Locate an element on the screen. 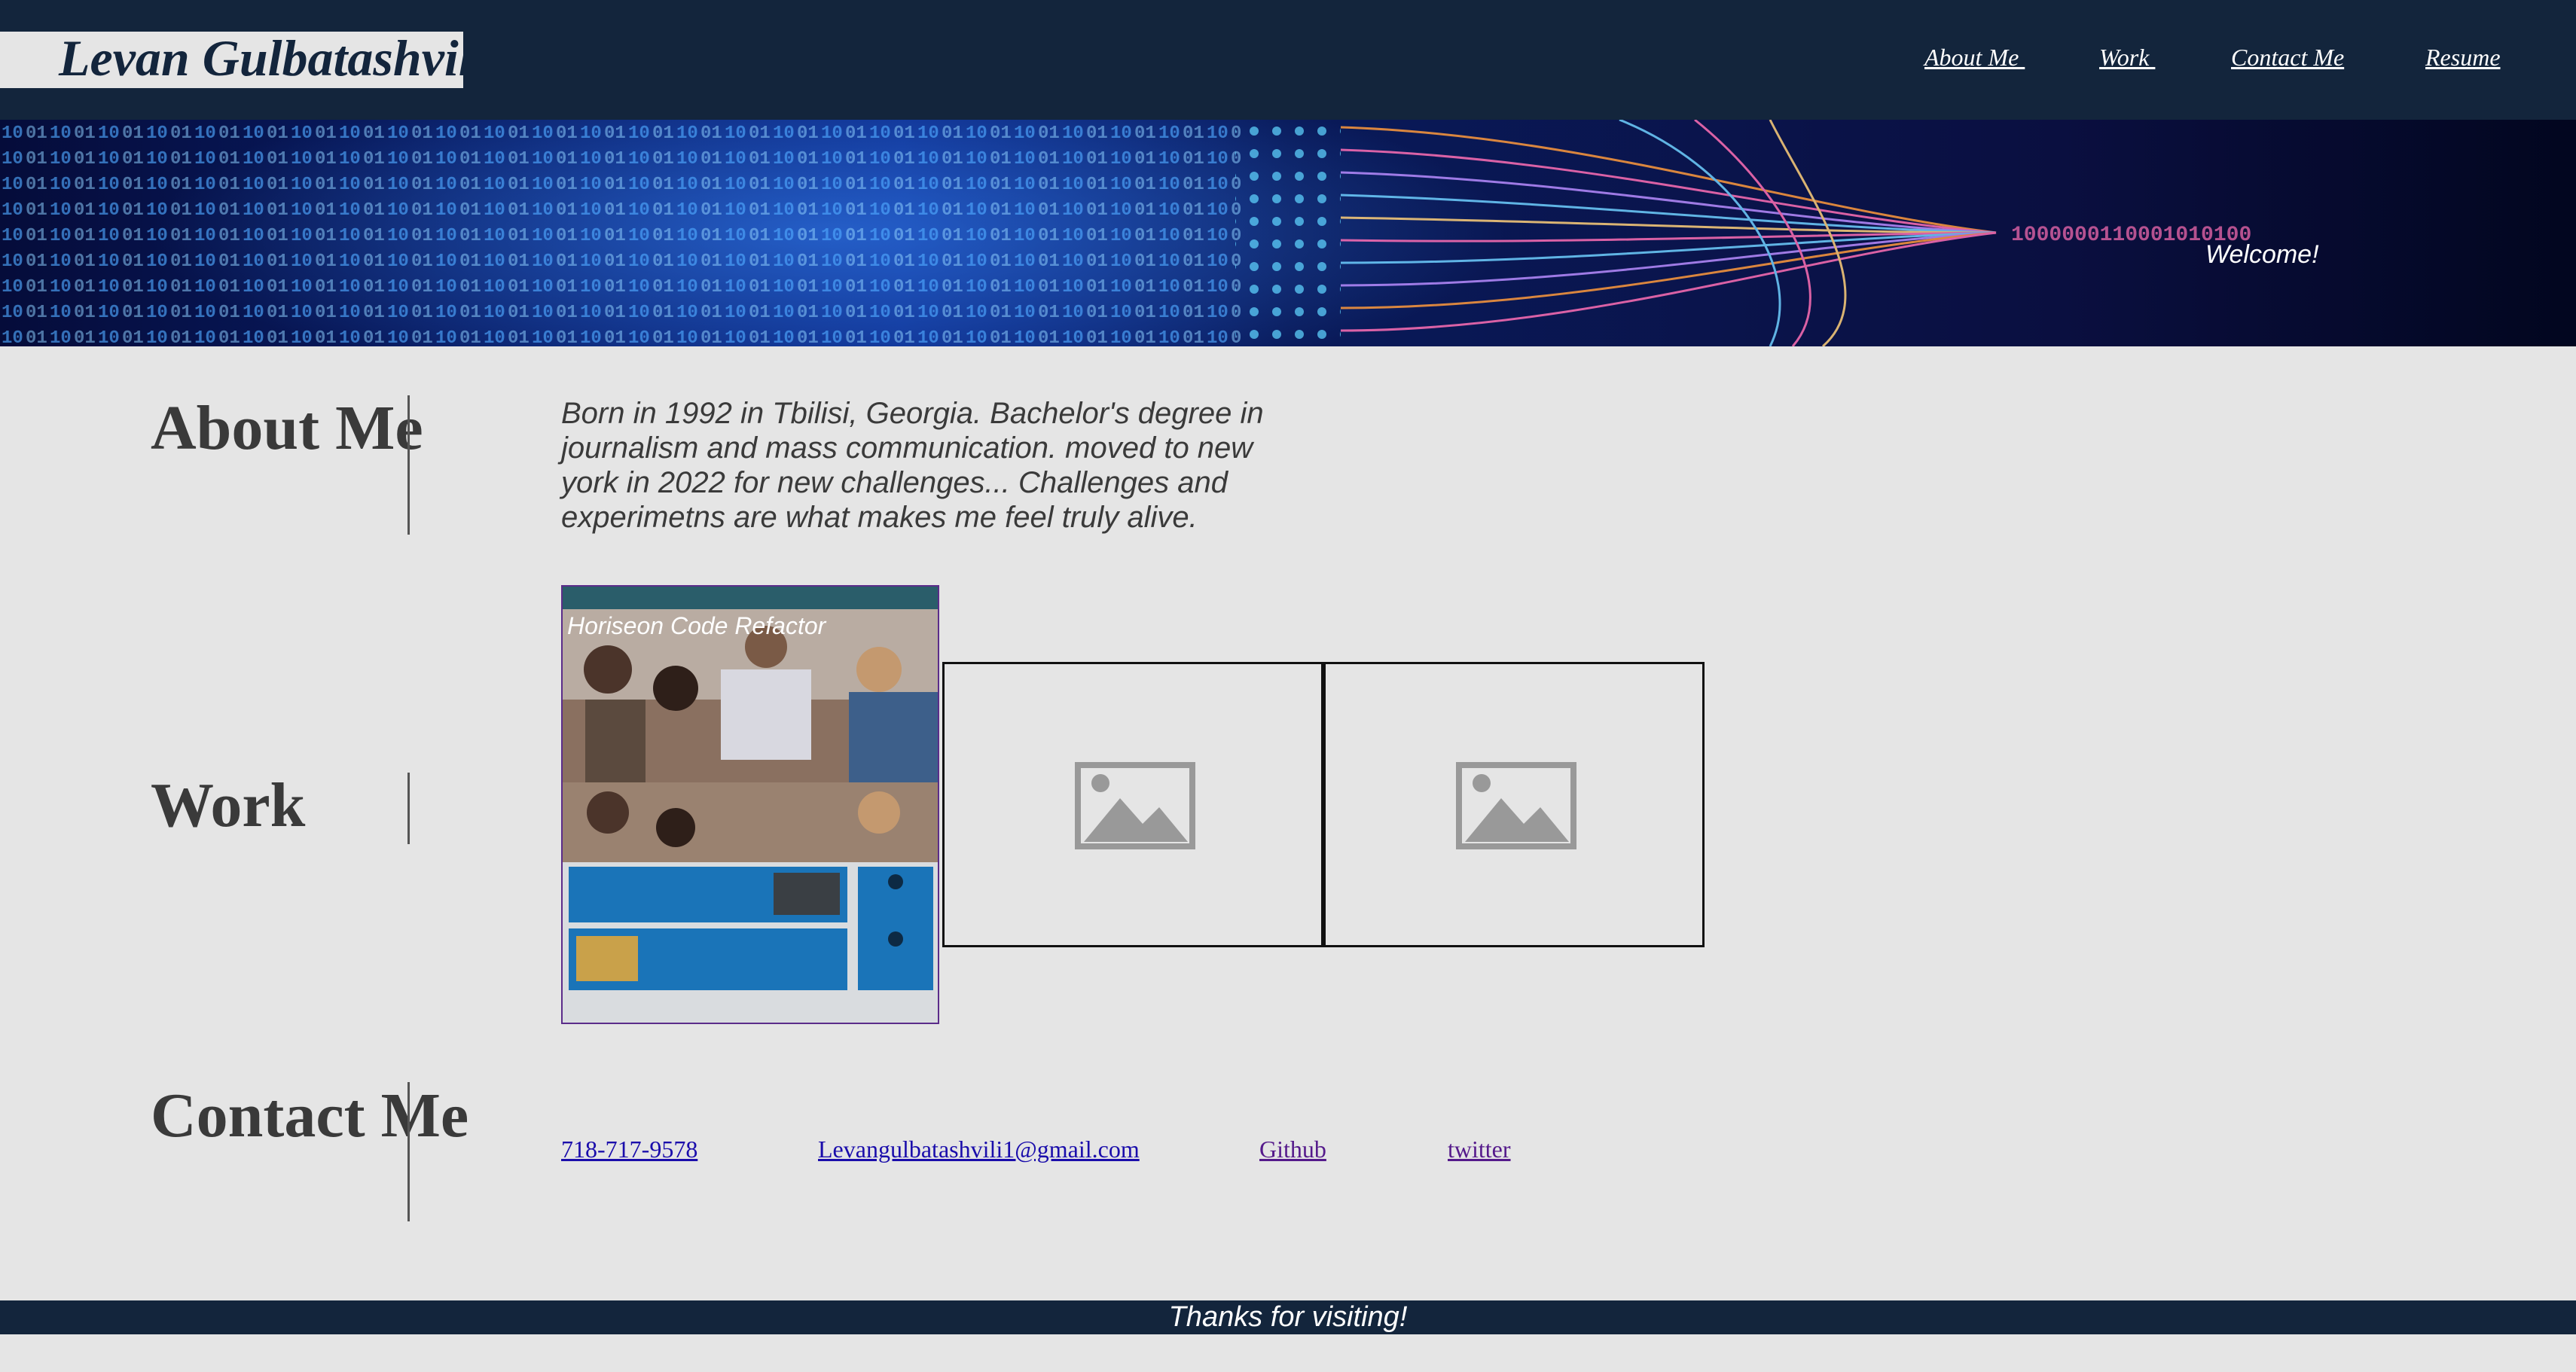 Image resolution: width=2576 pixels, height=1372 pixels. site-footer: Thanks for visiting! is located at coordinates (1288, 1317).